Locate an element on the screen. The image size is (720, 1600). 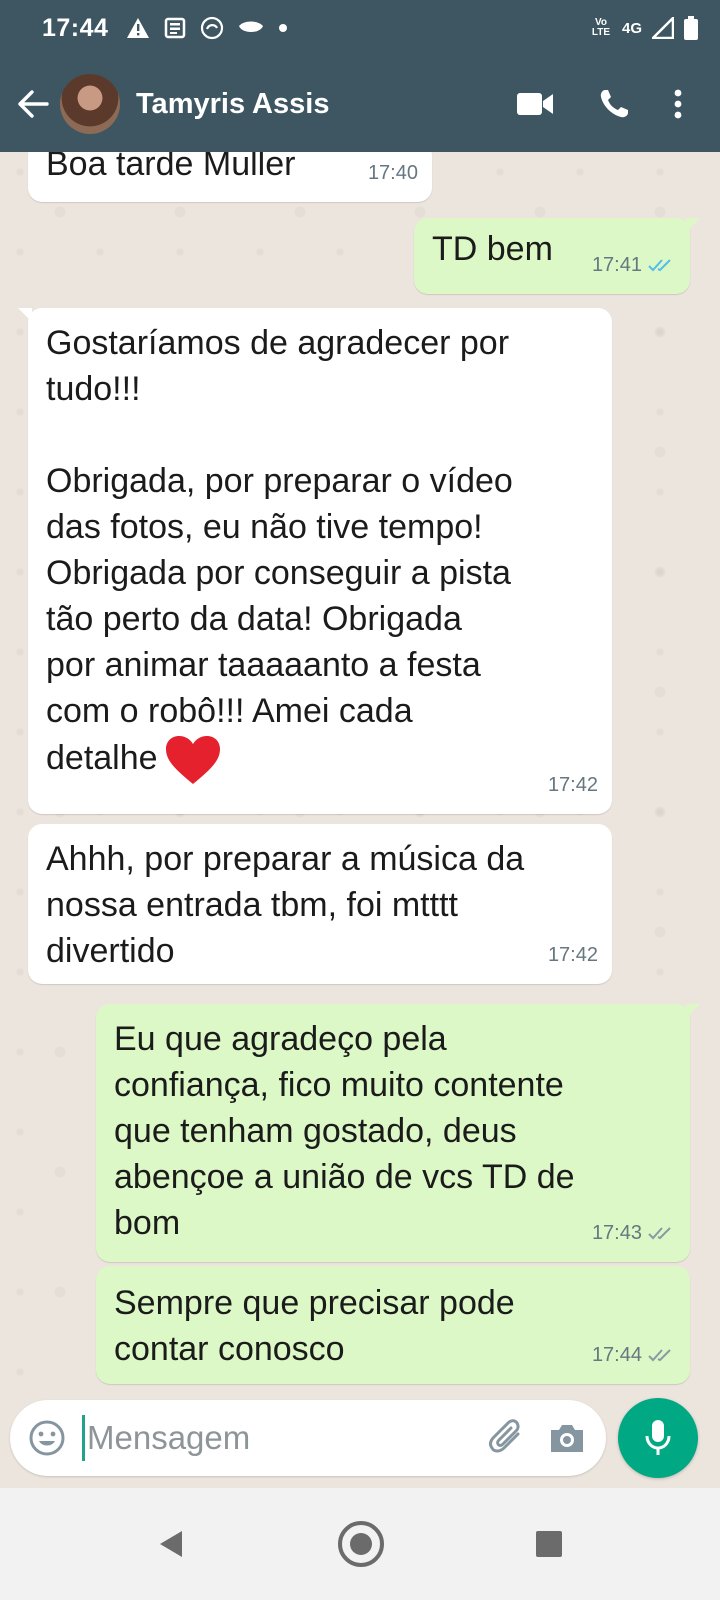
system-nav-bar is located at coordinates (360, 1544).